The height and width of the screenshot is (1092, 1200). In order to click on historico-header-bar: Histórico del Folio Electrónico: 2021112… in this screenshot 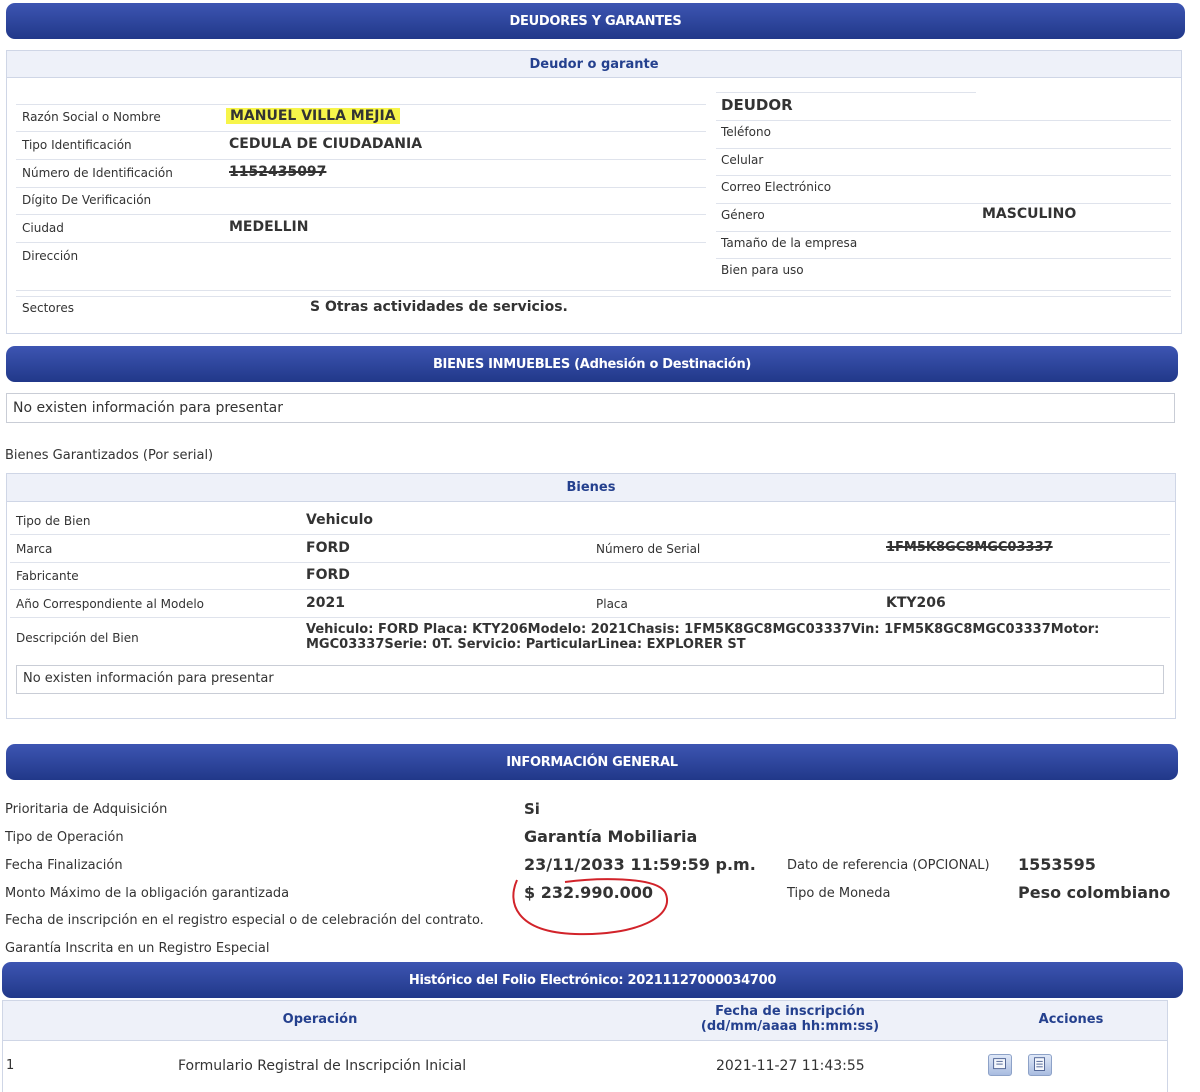, I will do `click(592, 980)`.